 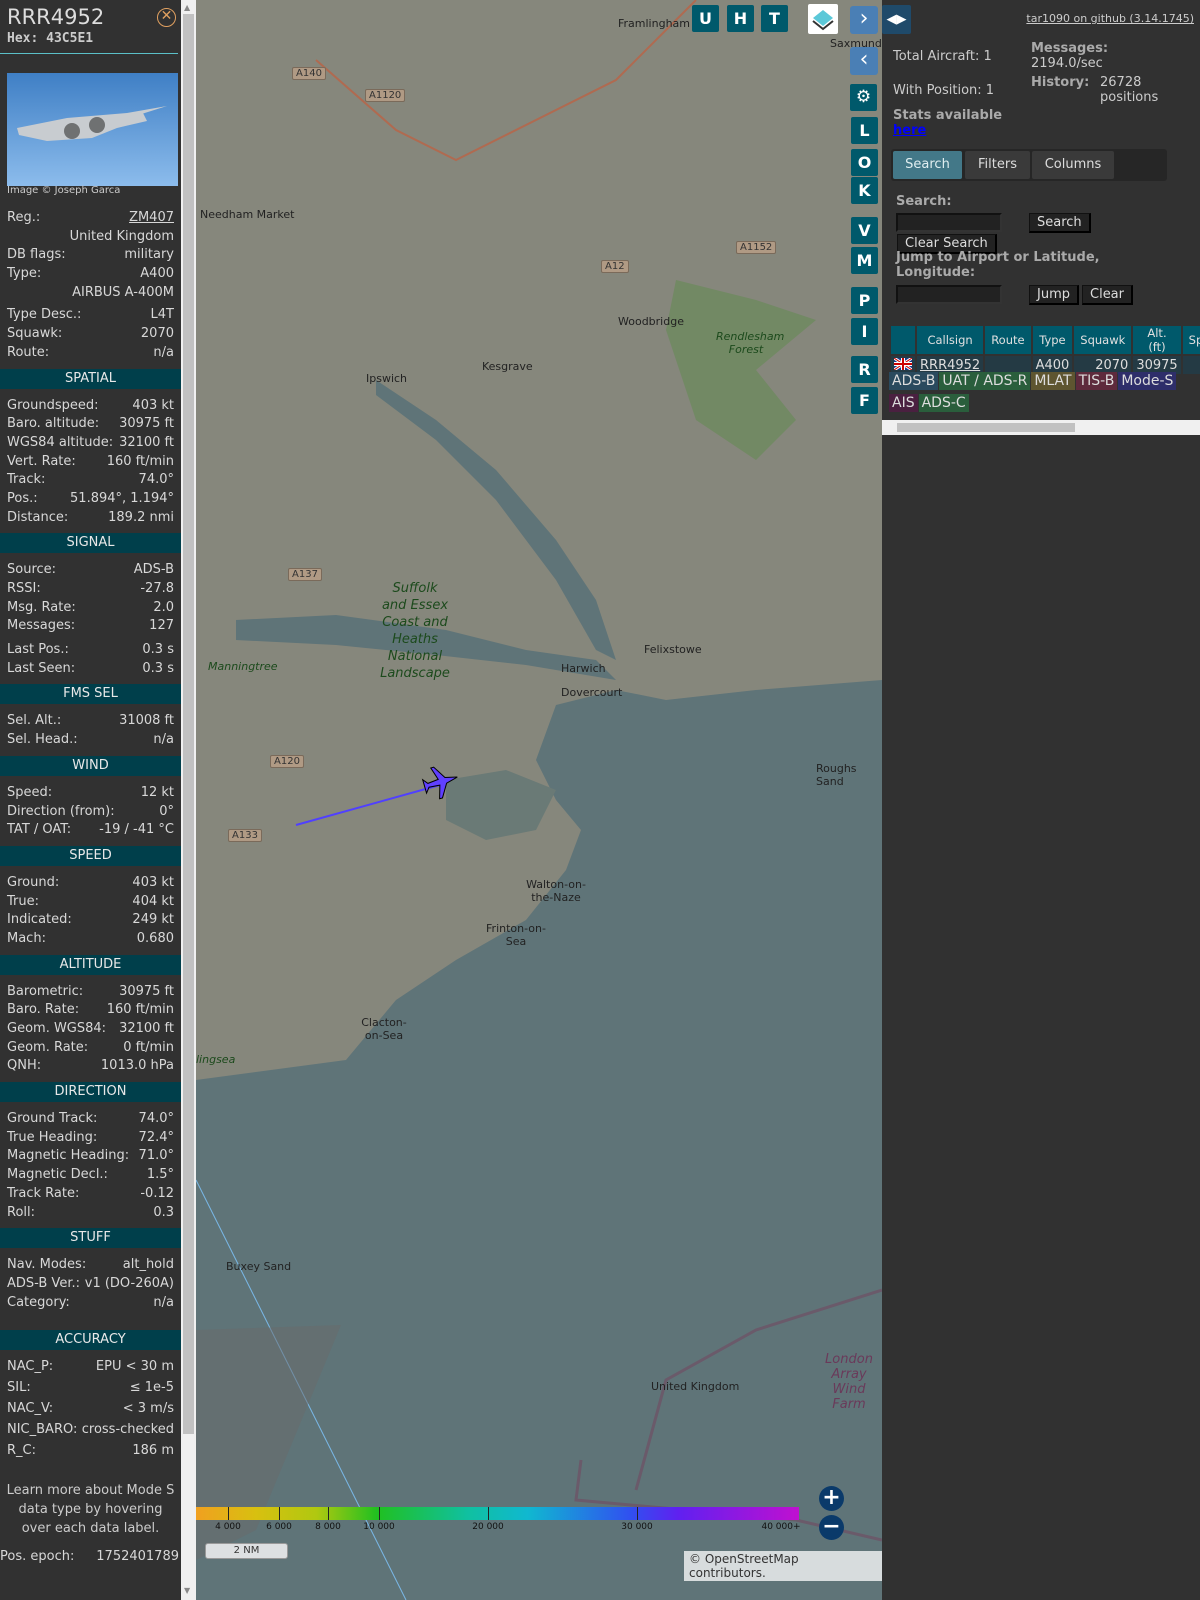 What do you see at coordinates (1054, 295) in the screenshot?
I see `jump-button: Jump` at bounding box center [1054, 295].